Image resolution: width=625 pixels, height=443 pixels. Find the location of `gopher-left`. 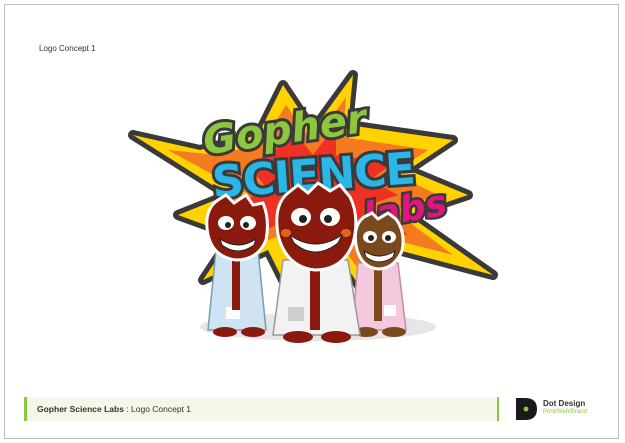

gopher-left is located at coordinates (237, 264).